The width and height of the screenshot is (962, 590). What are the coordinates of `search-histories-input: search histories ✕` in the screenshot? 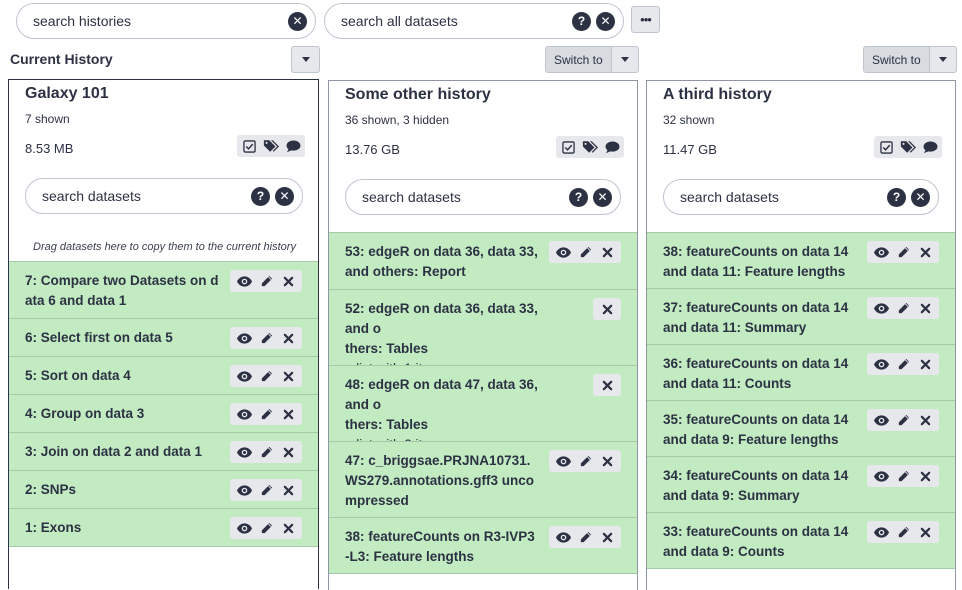 It's located at (166, 21).